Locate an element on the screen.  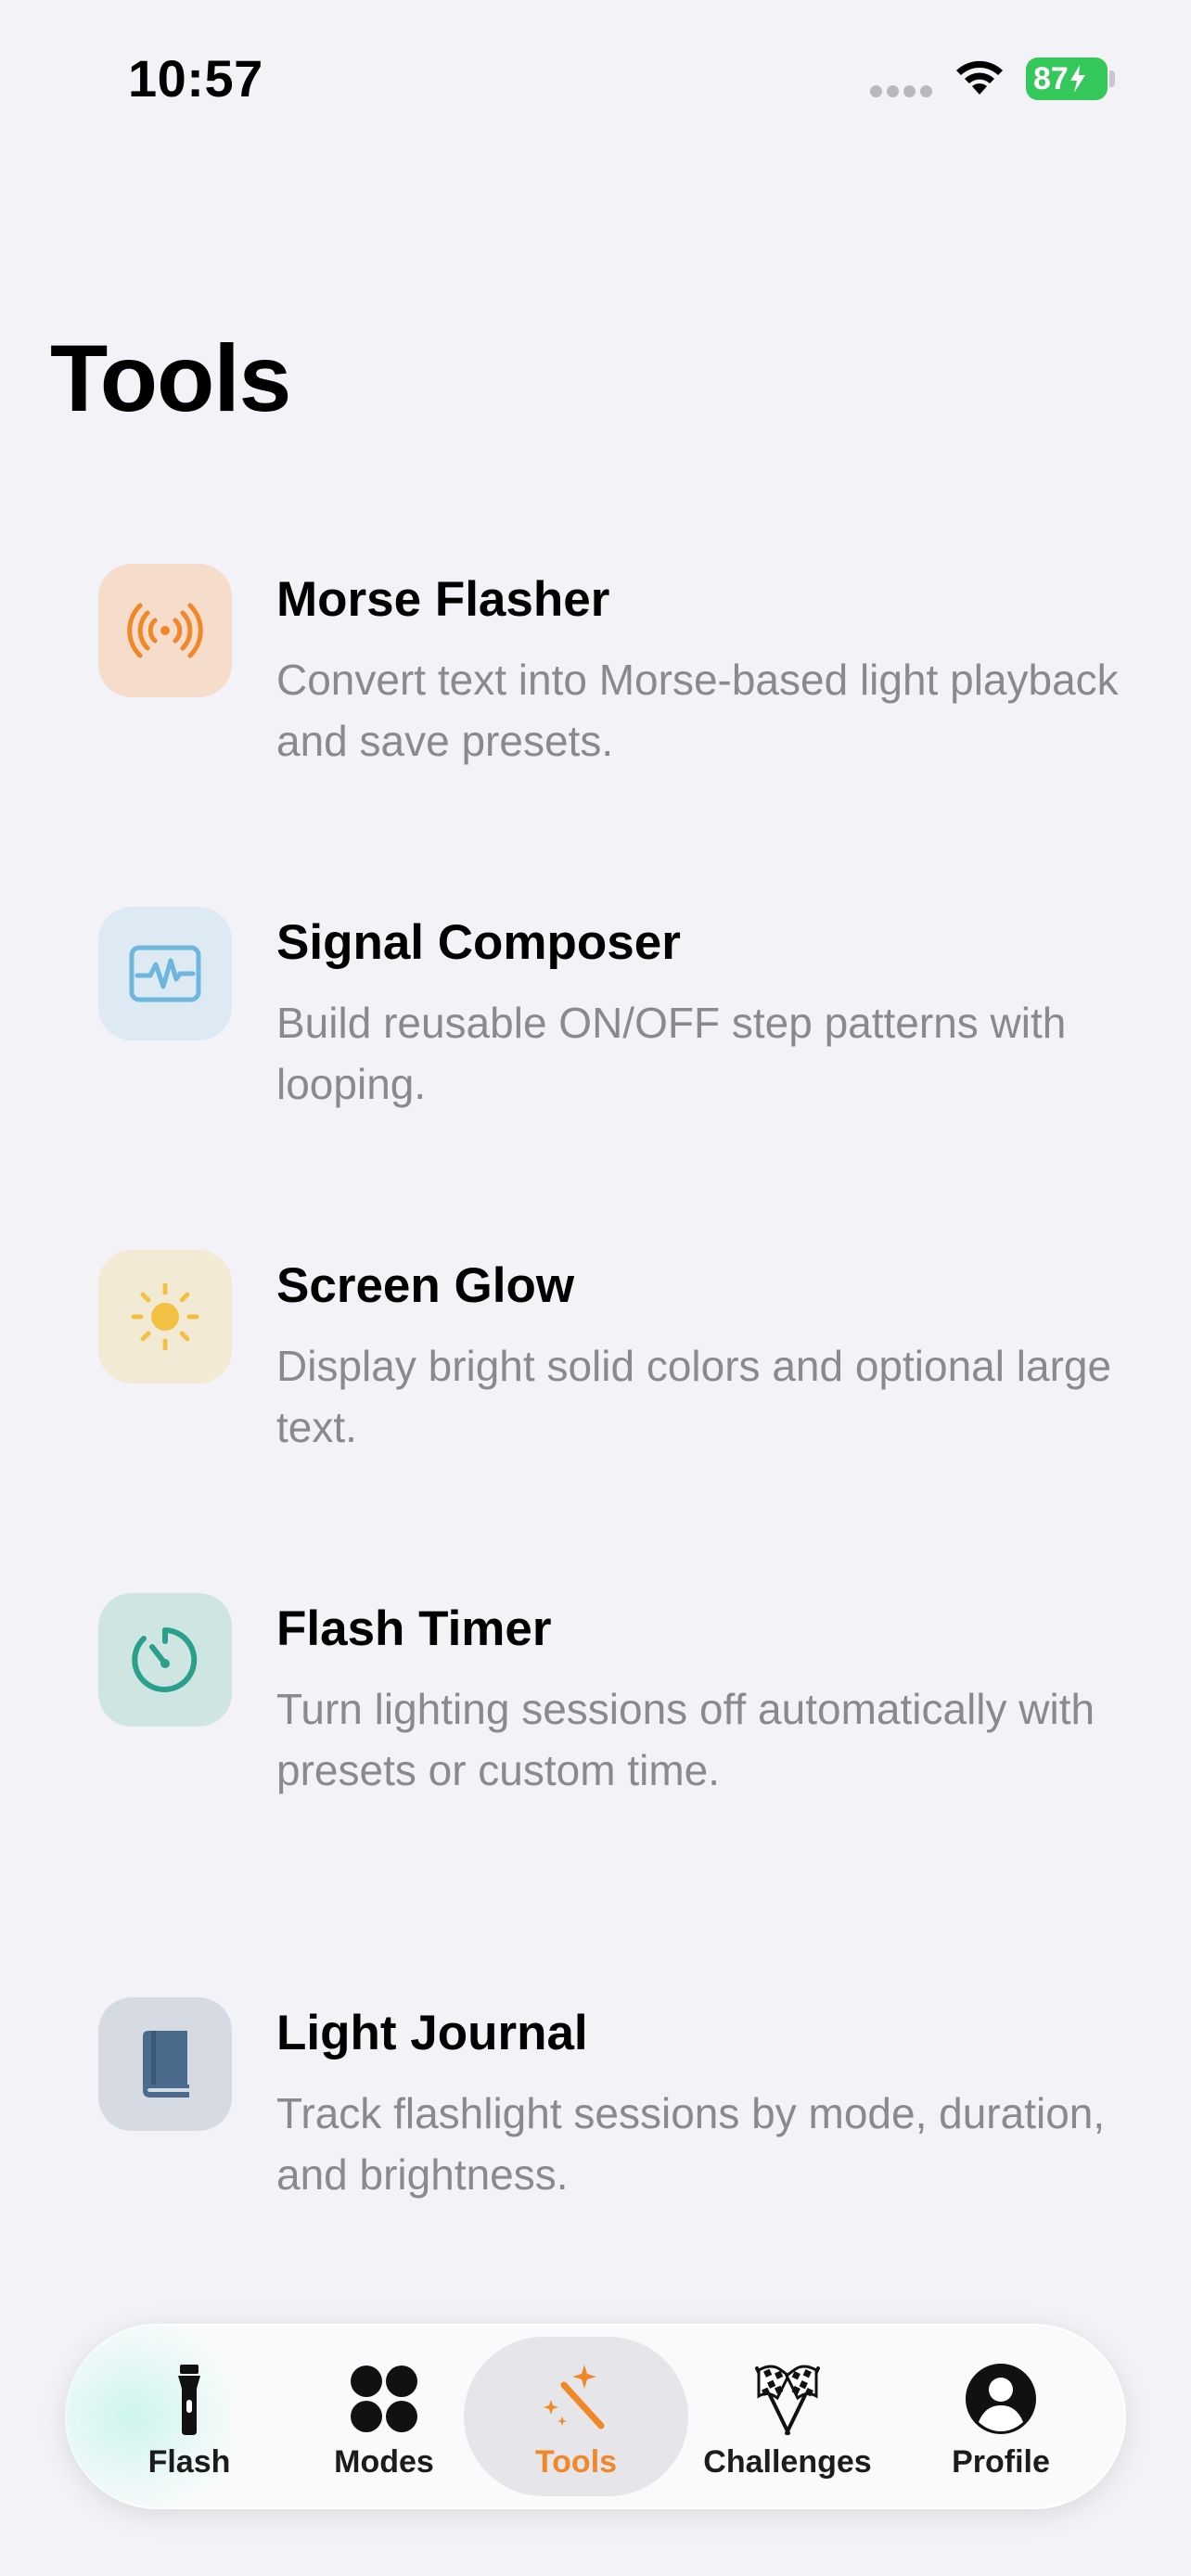
page-title: Tools is located at coordinates (170, 378).